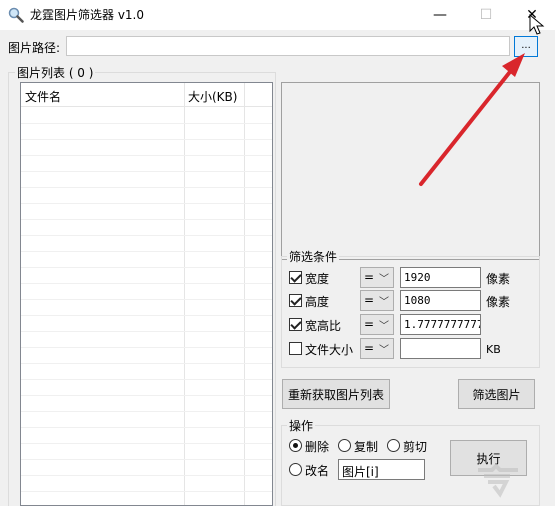 This screenshot has height=506, width=555. Describe the element at coordinates (377, 300) in the screenshot. I see `height-operator-select: = ﹀` at that location.